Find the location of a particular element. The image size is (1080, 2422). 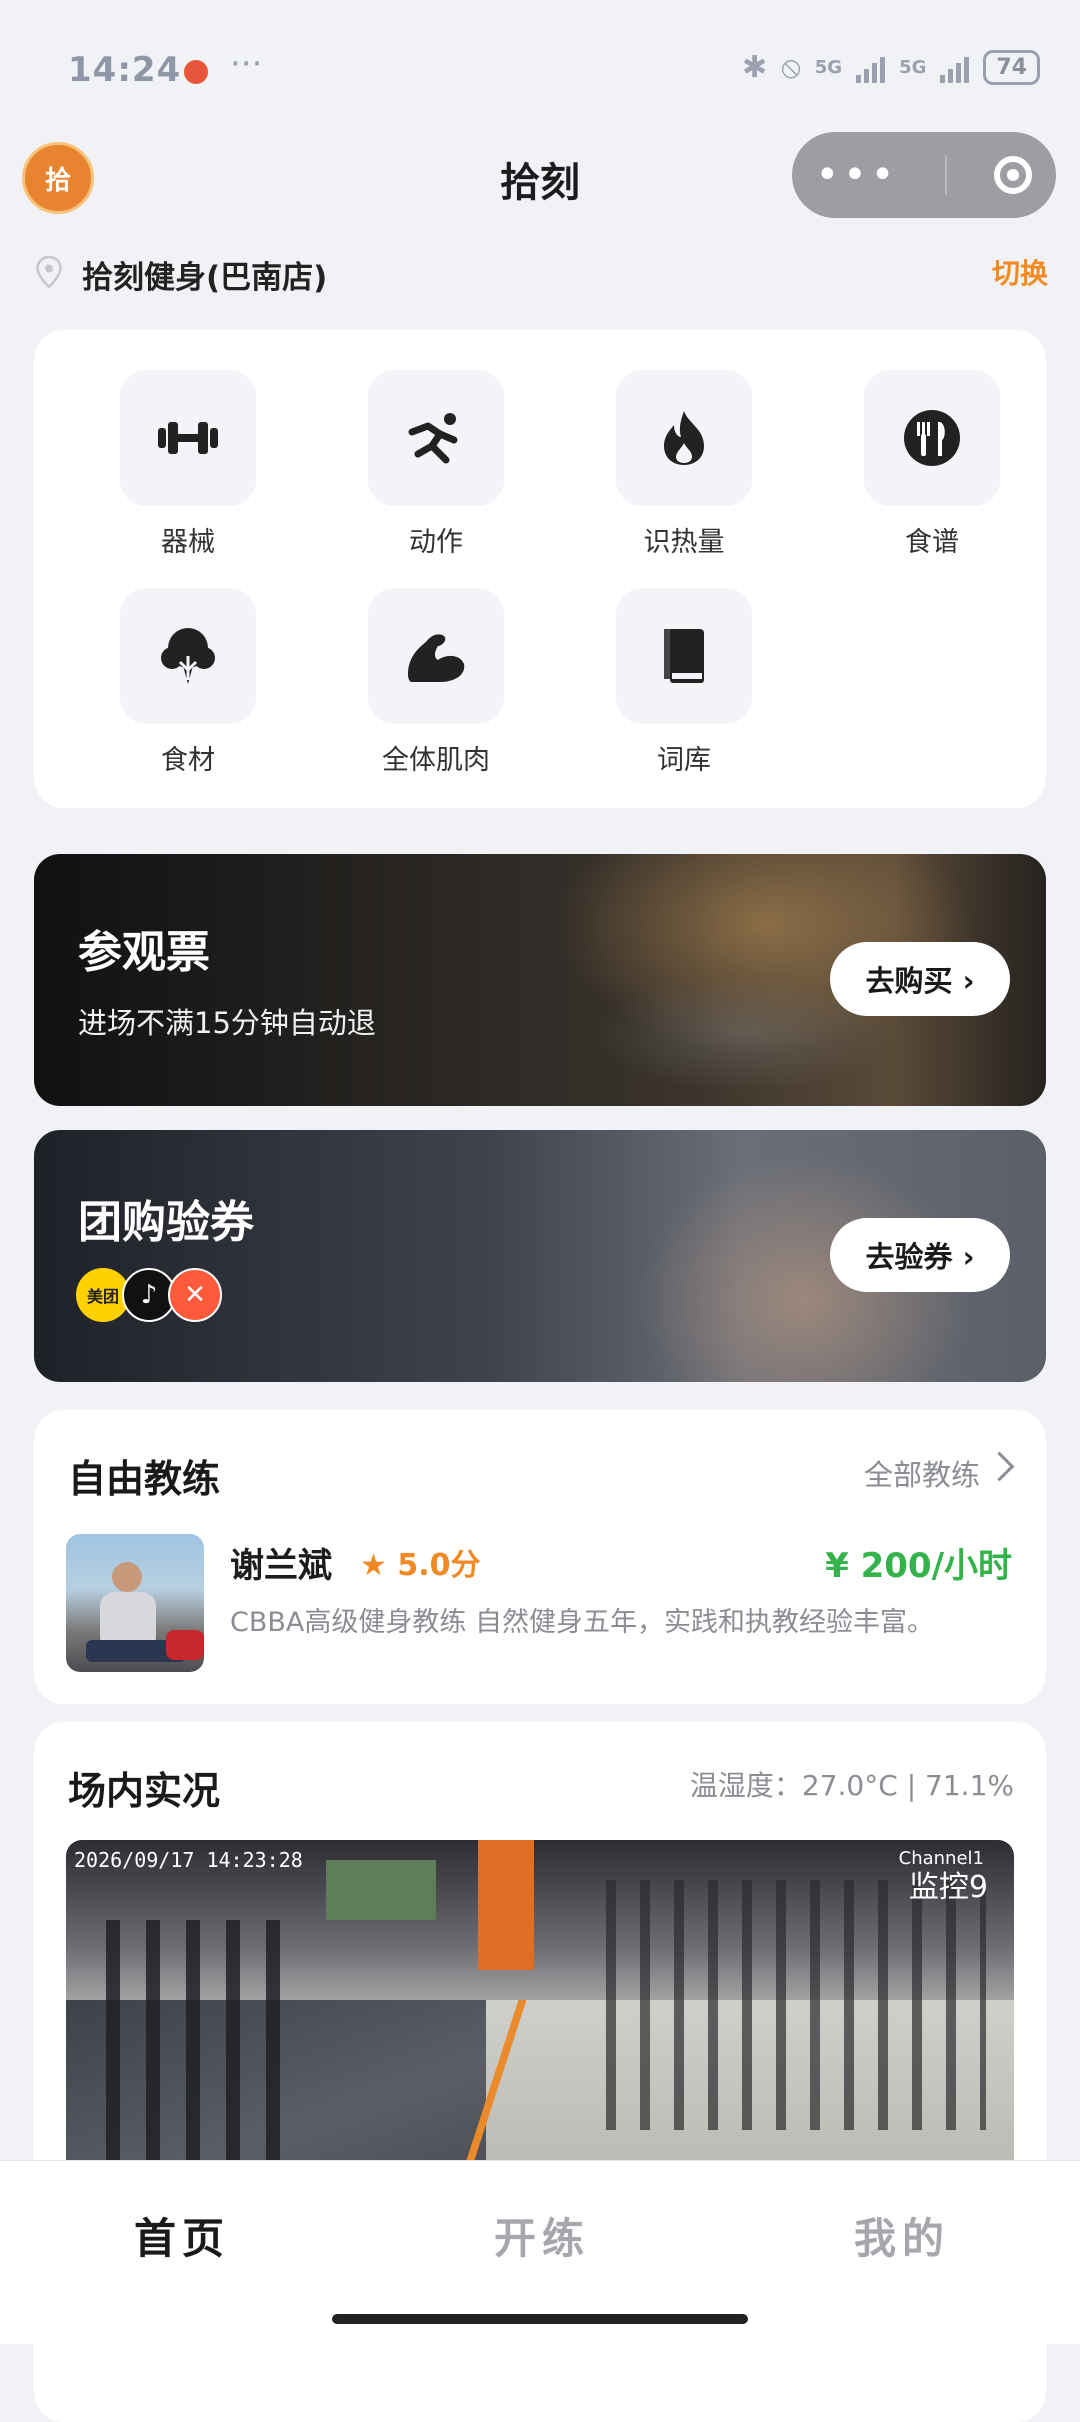

grid-item-muscles: 全体肌肉 is located at coordinates (436, 682).